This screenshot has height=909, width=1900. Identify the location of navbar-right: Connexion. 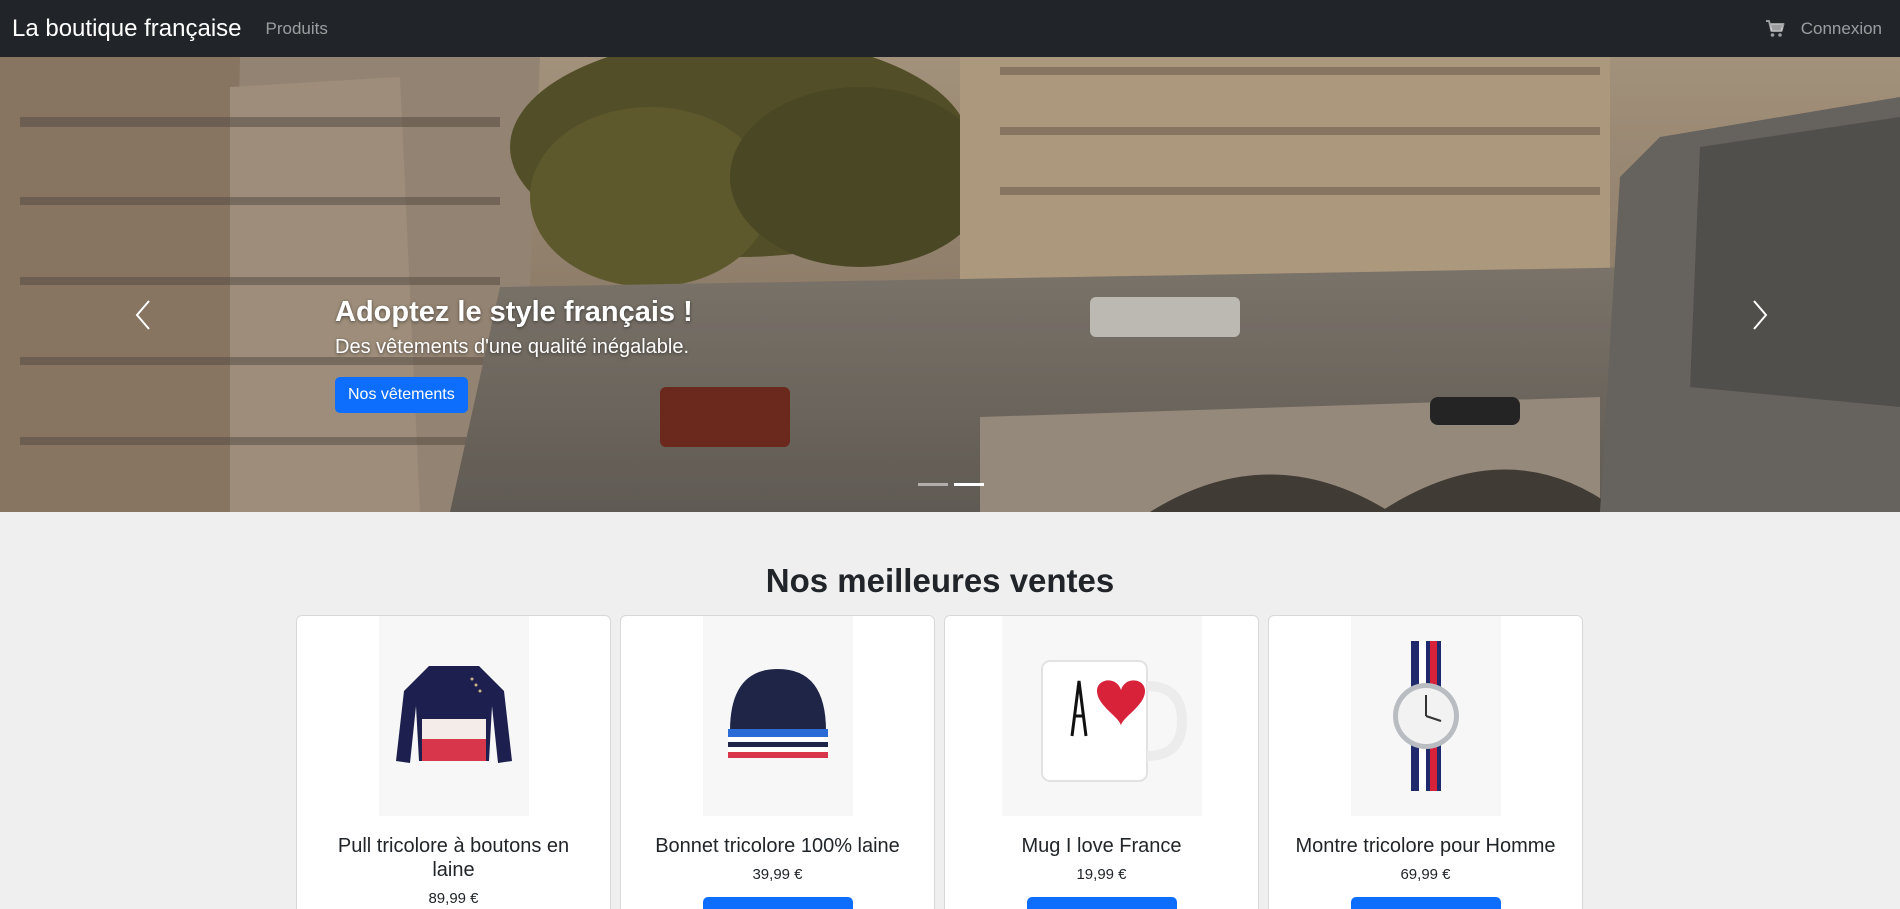
(1826, 29).